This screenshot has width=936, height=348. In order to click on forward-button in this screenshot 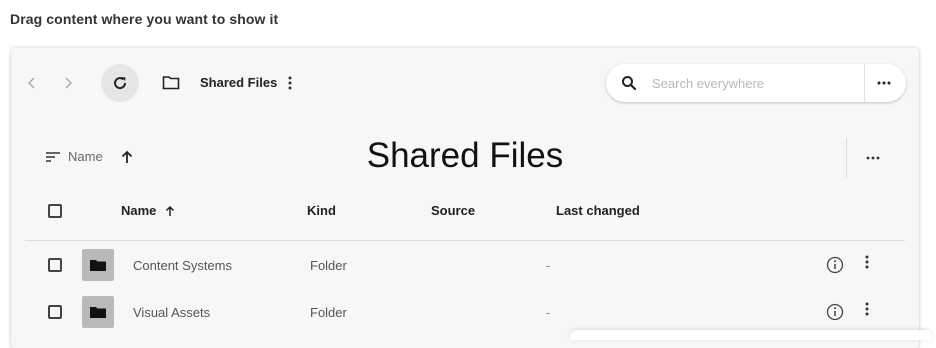, I will do `click(68, 83)`.